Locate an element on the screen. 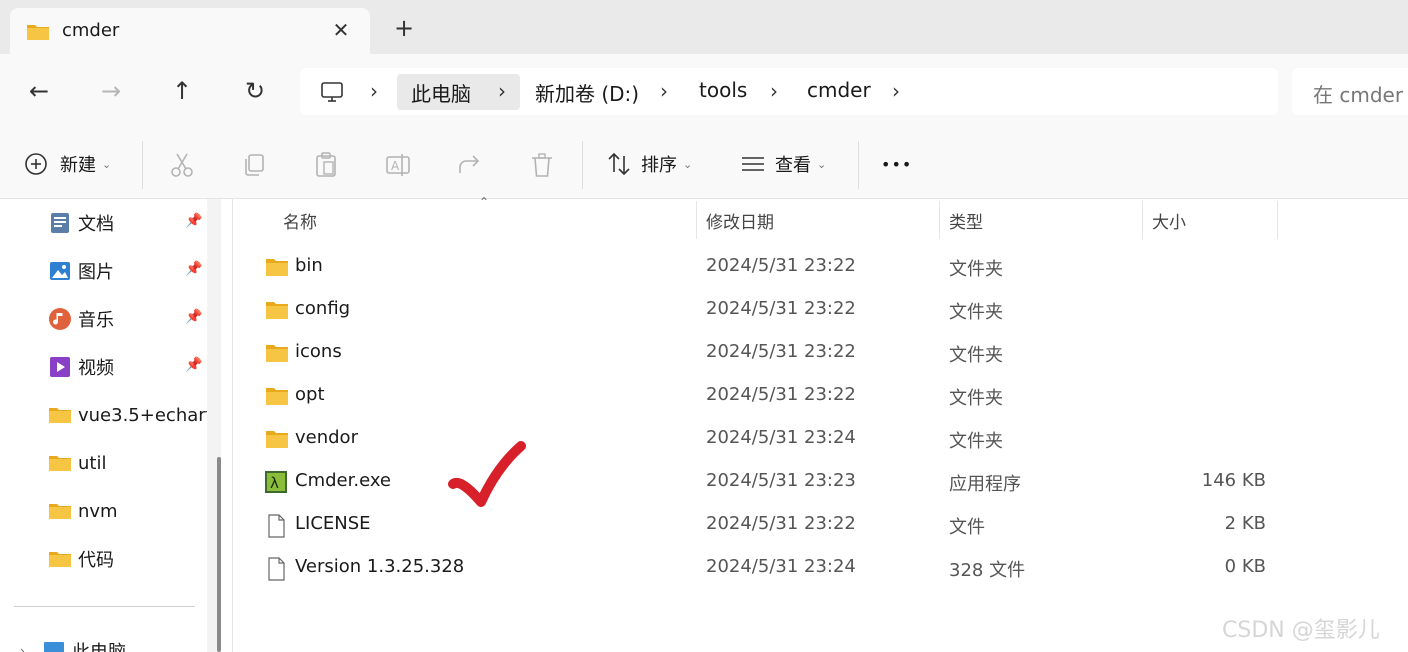 This screenshot has width=1408, height=652. share-icon is located at coordinates (470, 165).